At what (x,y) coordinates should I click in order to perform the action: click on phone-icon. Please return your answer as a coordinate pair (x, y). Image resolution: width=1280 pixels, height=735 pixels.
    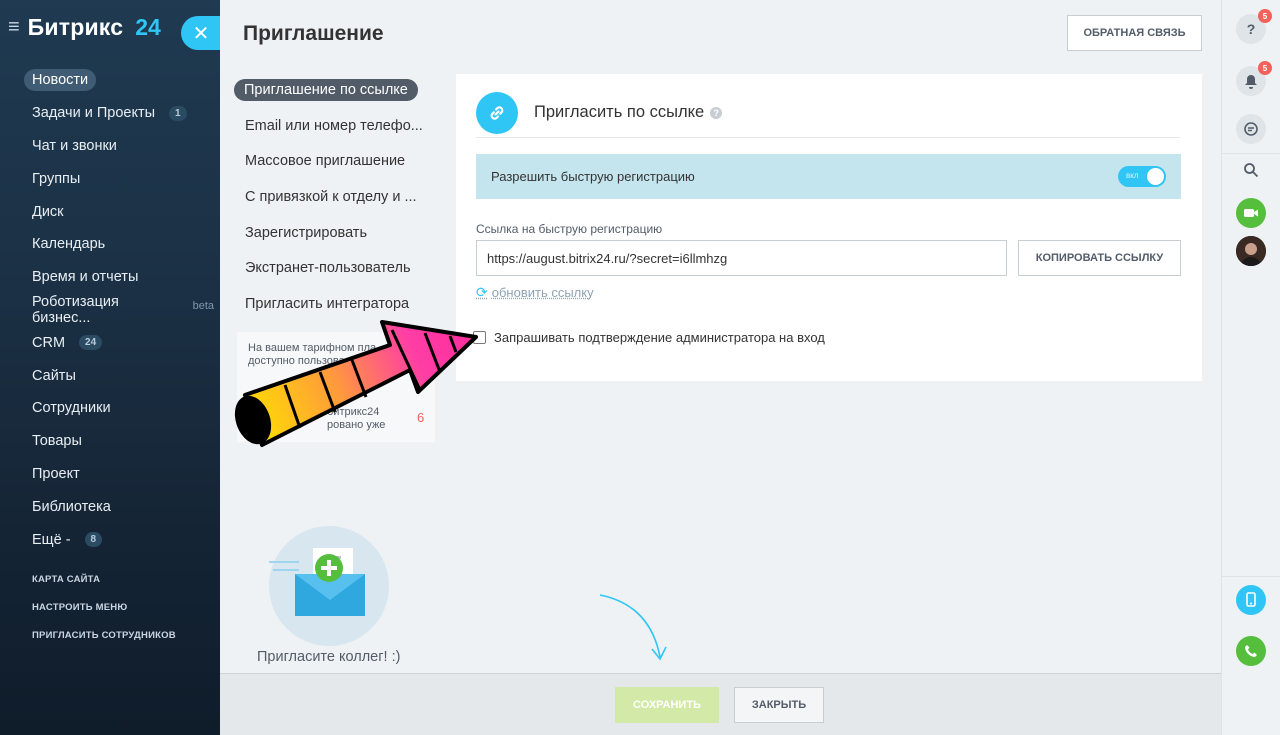
    Looking at the image, I should click on (1251, 651).